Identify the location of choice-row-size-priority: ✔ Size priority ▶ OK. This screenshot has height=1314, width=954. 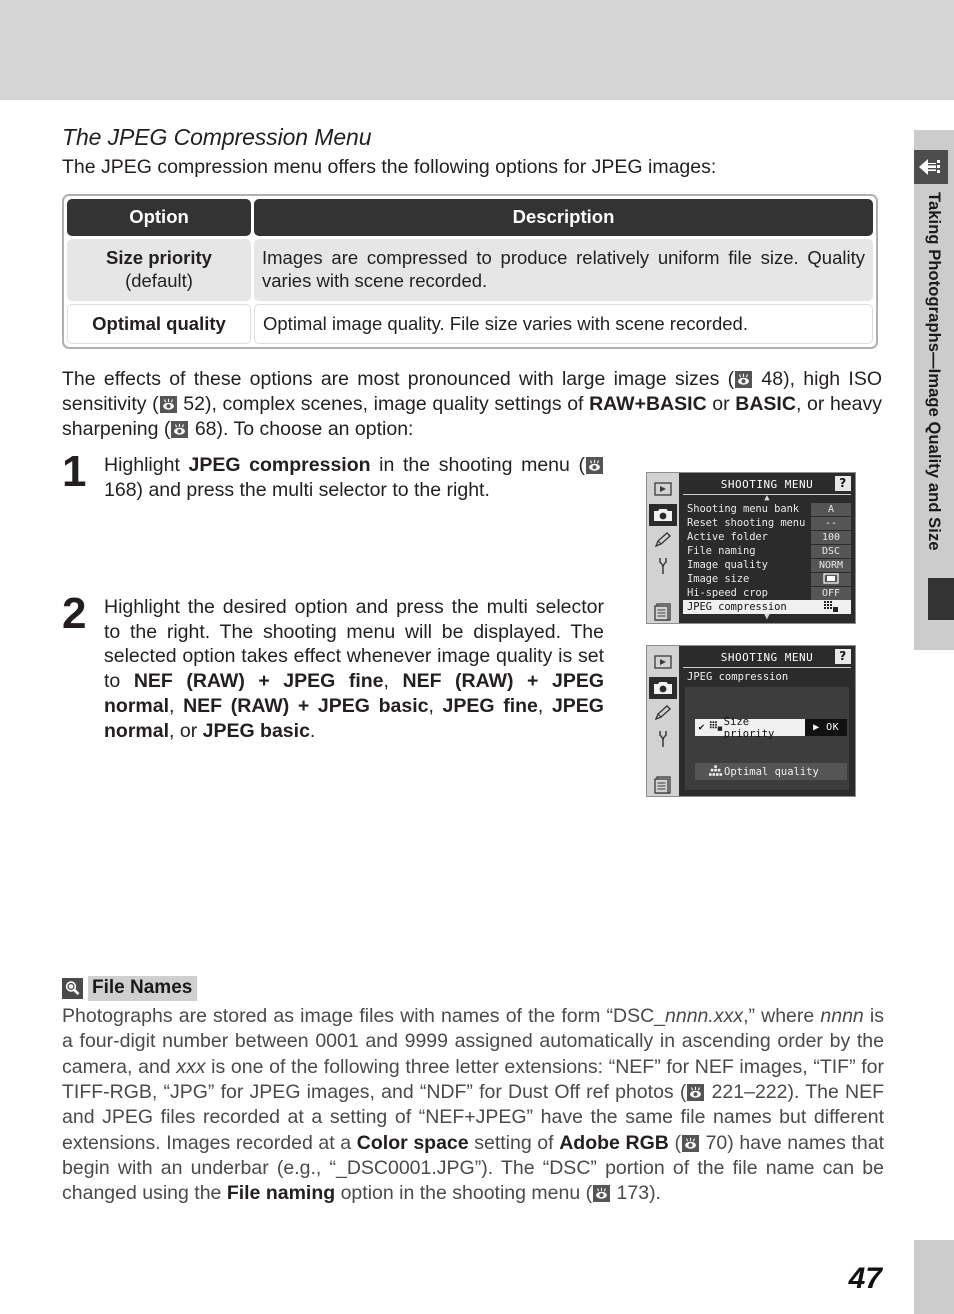
(771, 728).